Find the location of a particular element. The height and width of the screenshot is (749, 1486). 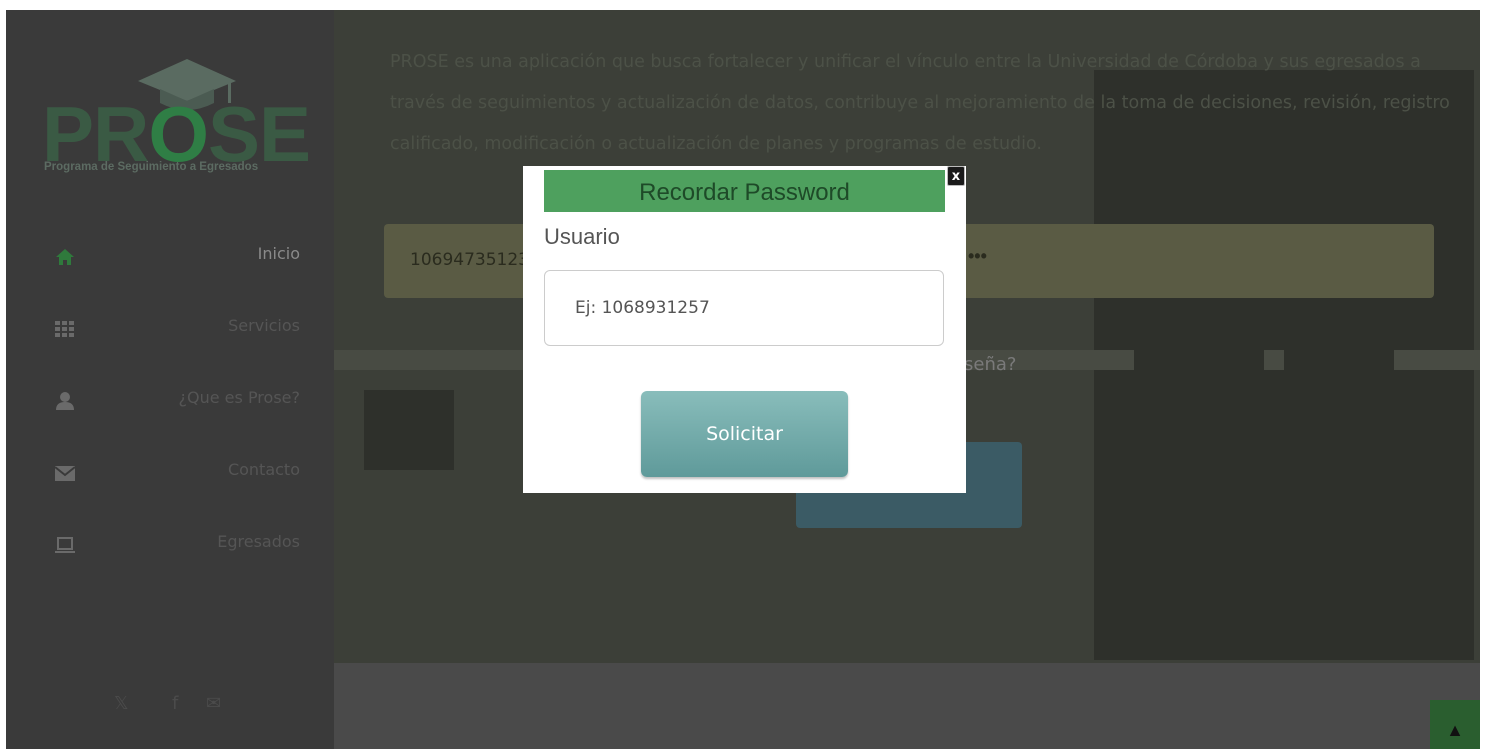

sidebar-item-label: Servicios is located at coordinates (264, 325).